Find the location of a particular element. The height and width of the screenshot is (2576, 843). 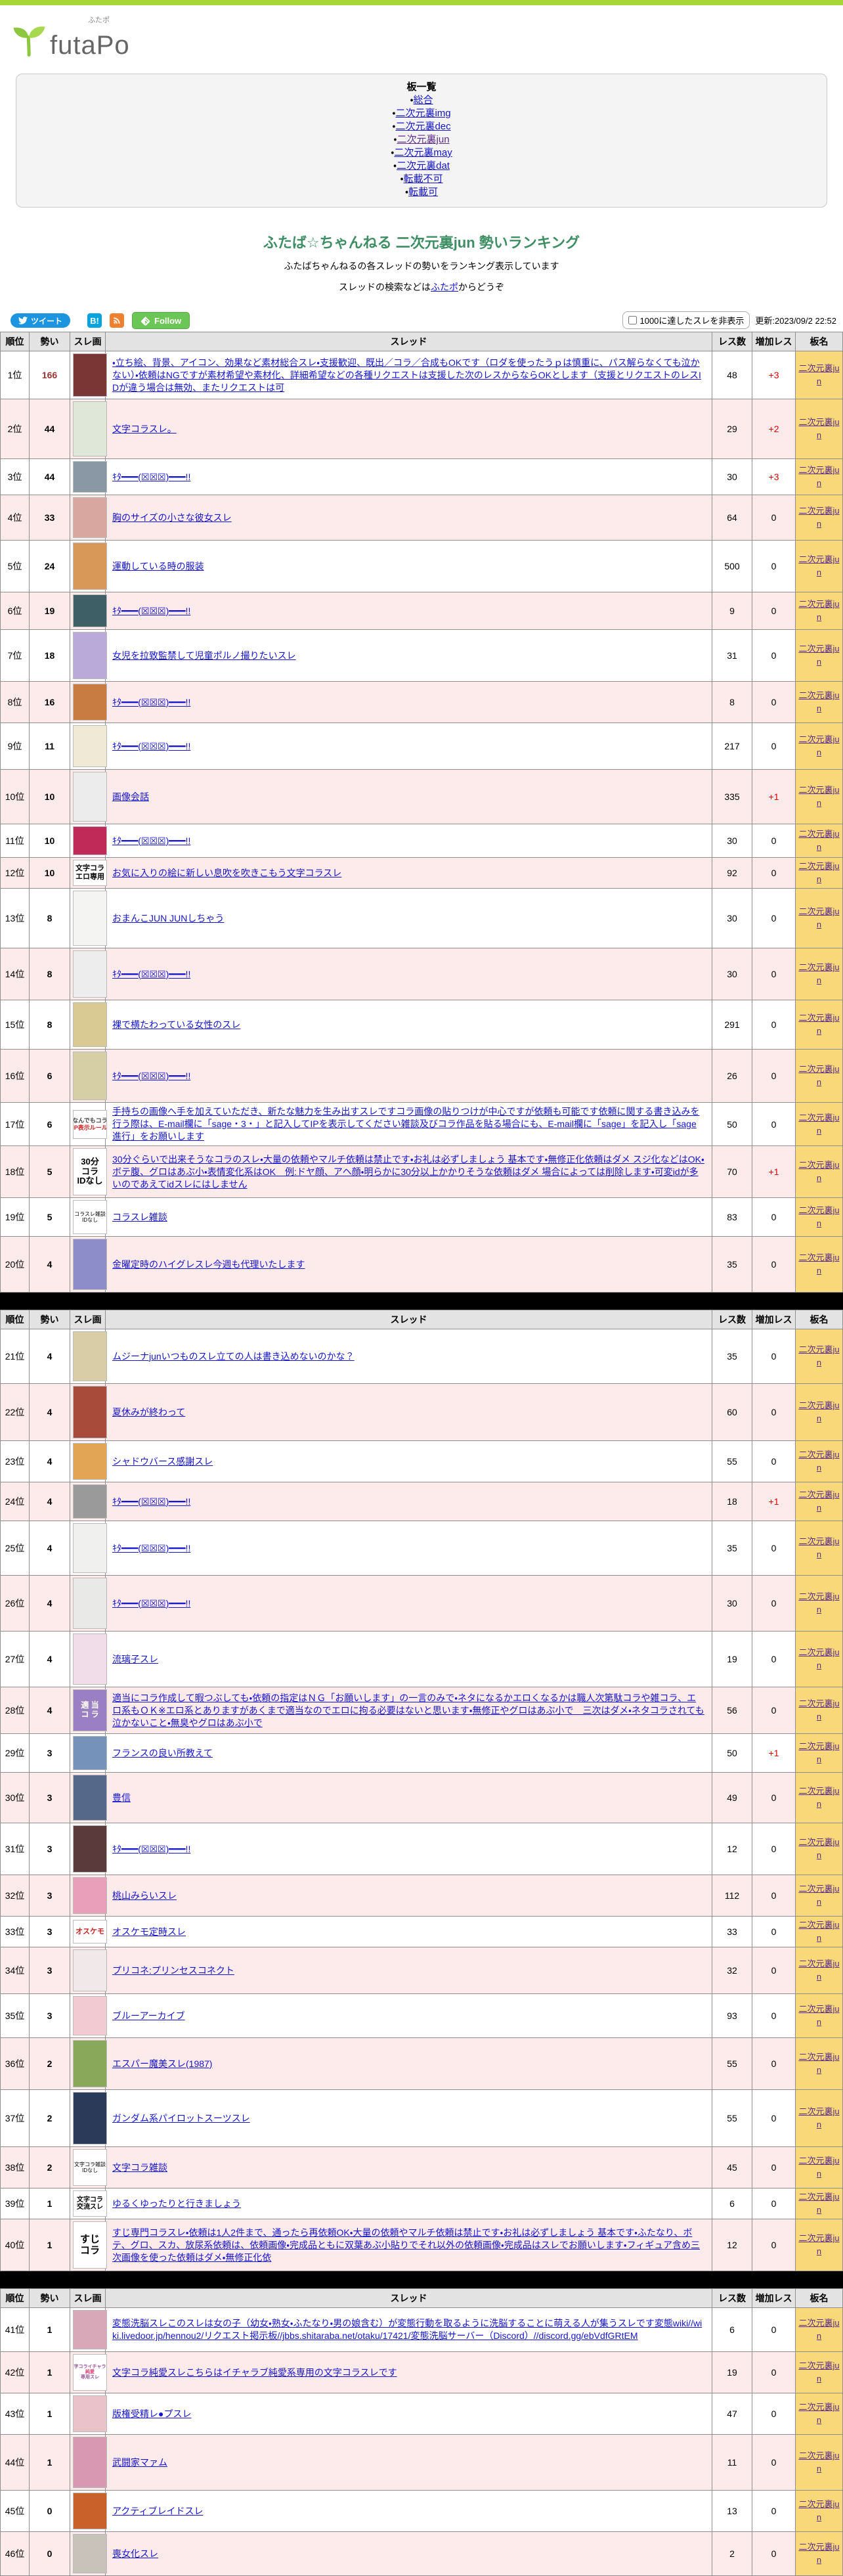

thread-link: シャドウバース感謝スレ is located at coordinates (162, 1461).